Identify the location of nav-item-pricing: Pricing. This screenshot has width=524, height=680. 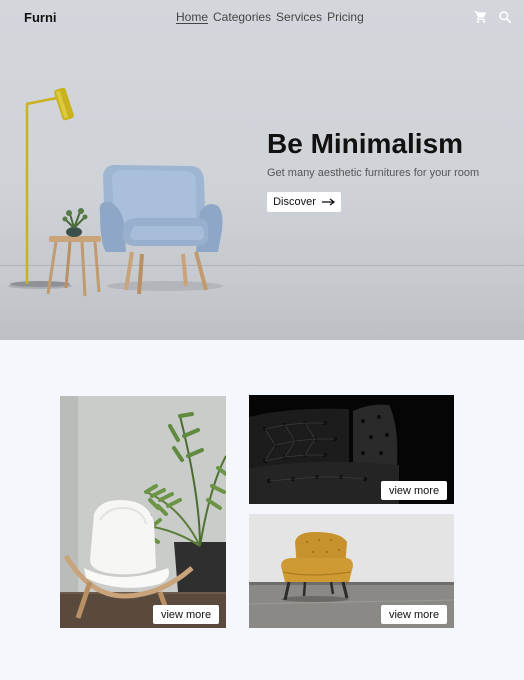
(345, 17).